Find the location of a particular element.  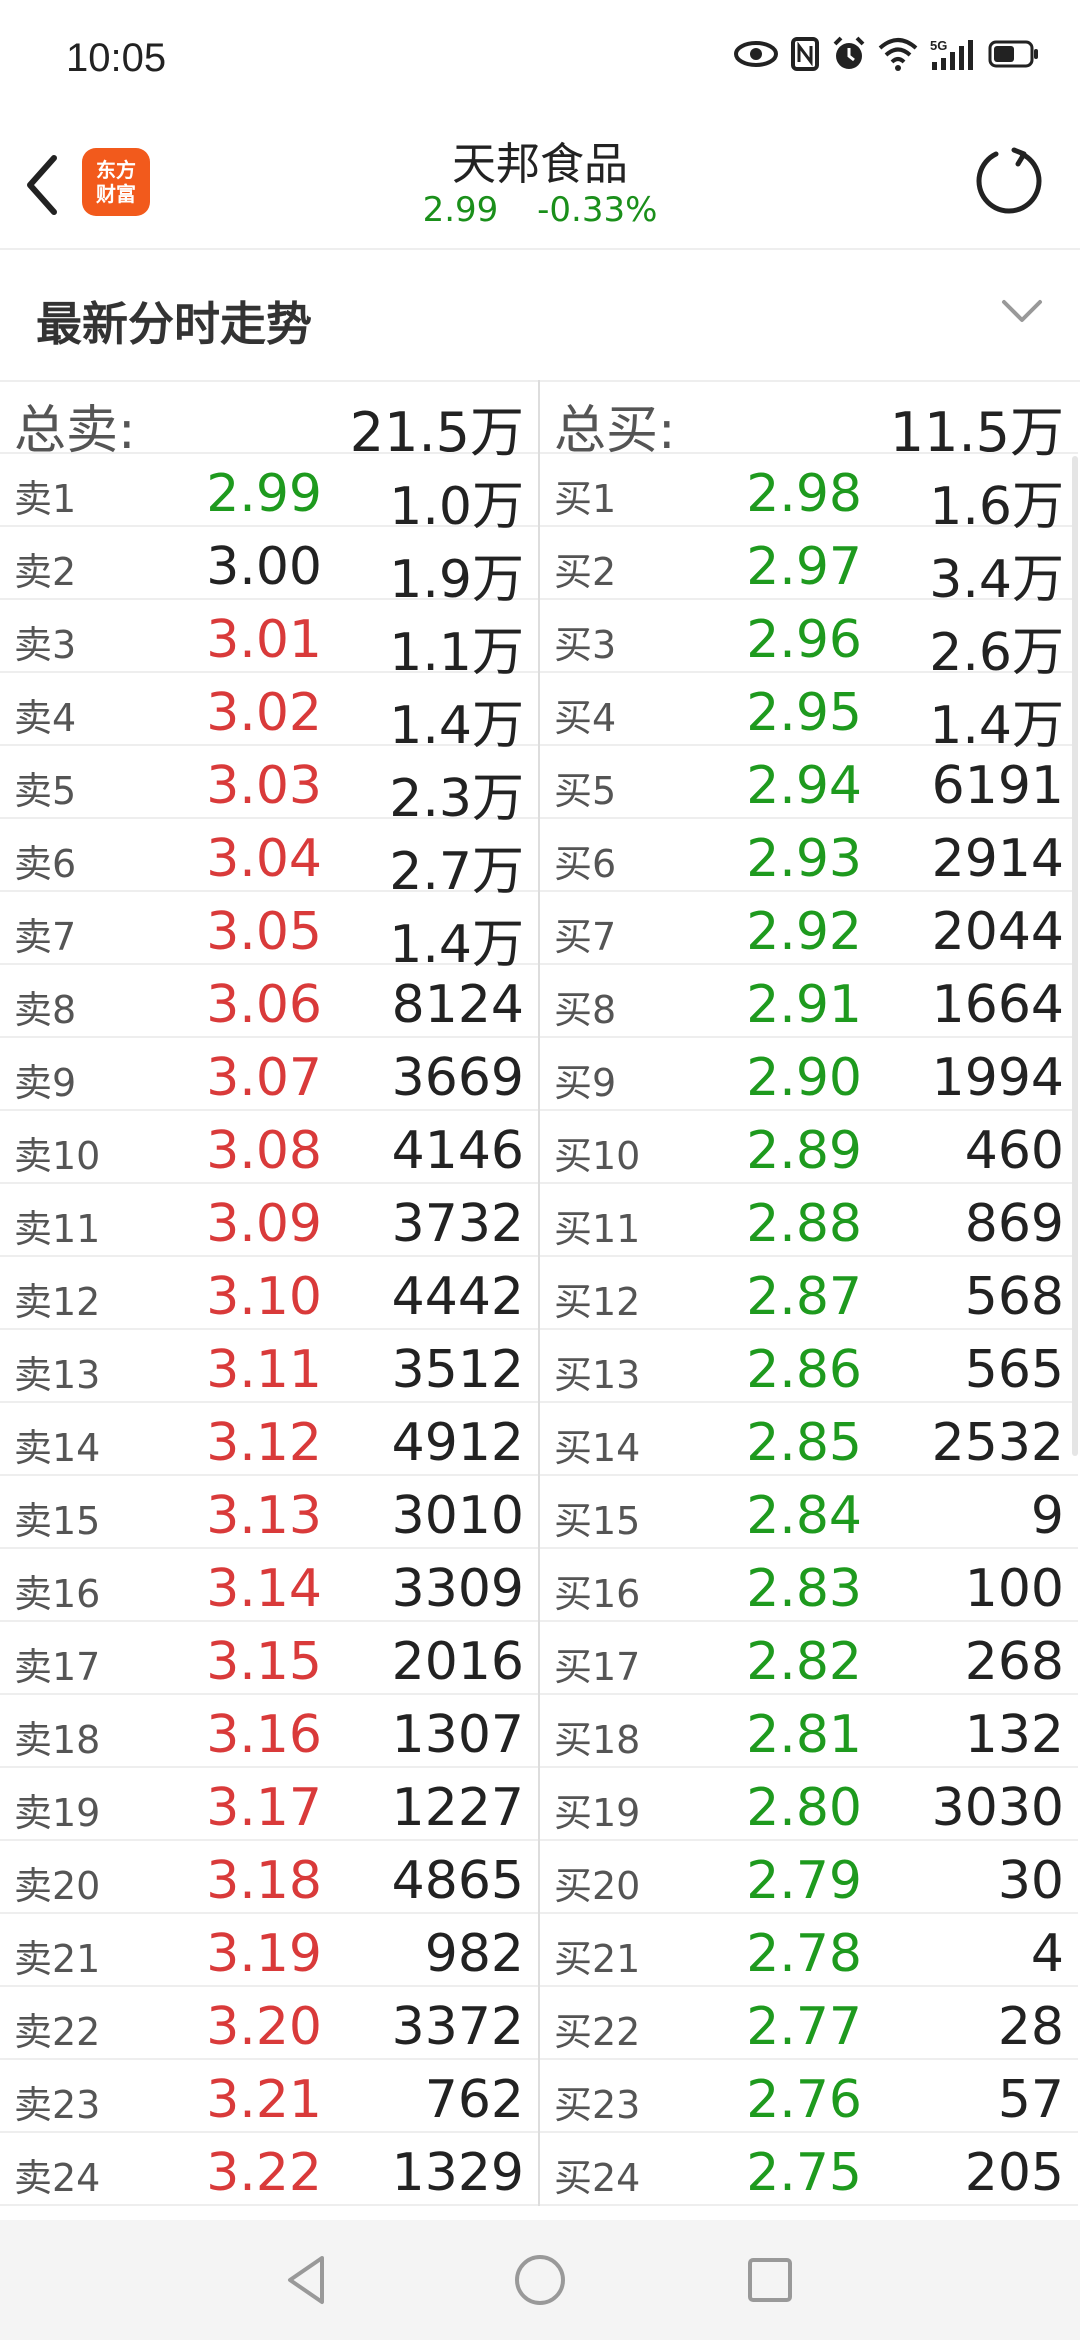

system-nav-bar is located at coordinates (540, 2280).